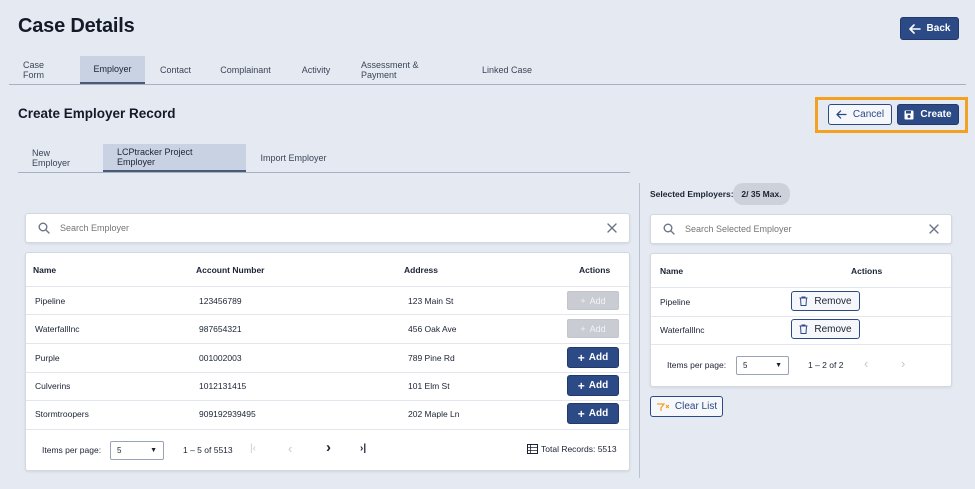 The width and height of the screenshot is (975, 489). I want to click on back-button: Back, so click(929, 28).